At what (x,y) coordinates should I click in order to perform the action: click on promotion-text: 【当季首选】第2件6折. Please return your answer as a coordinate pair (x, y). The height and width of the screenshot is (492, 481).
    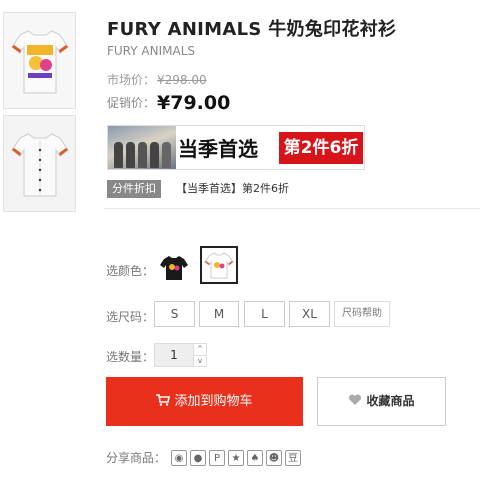
    Looking at the image, I should click on (232, 188).